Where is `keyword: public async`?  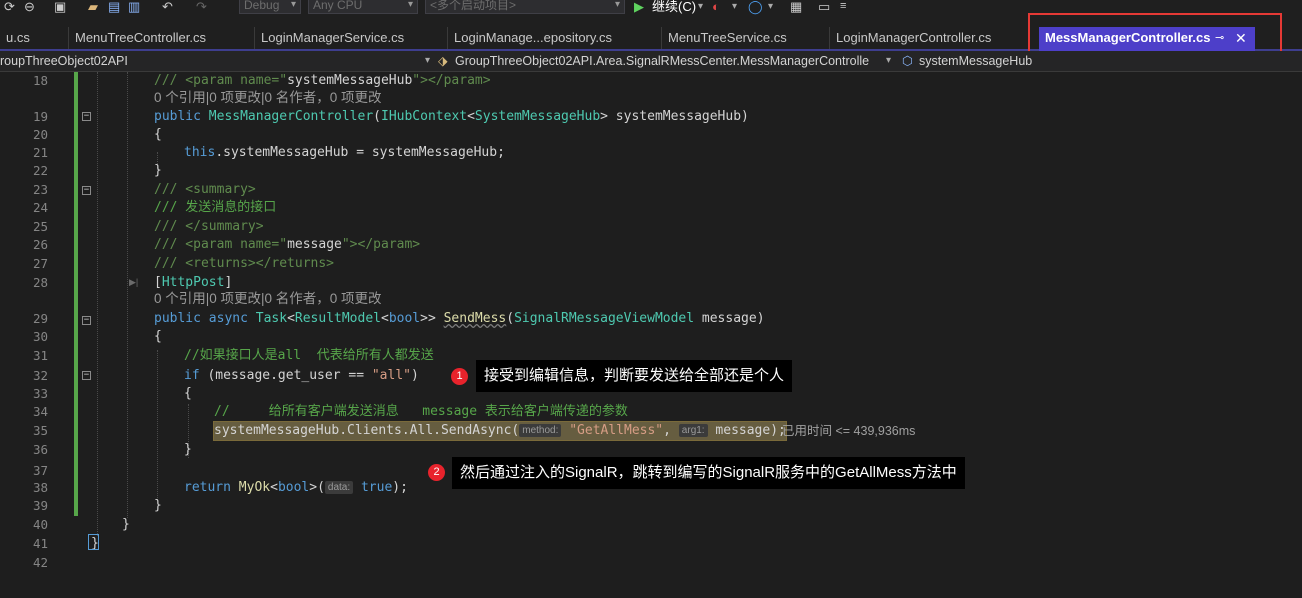
keyword: public async is located at coordinates (201, 318).